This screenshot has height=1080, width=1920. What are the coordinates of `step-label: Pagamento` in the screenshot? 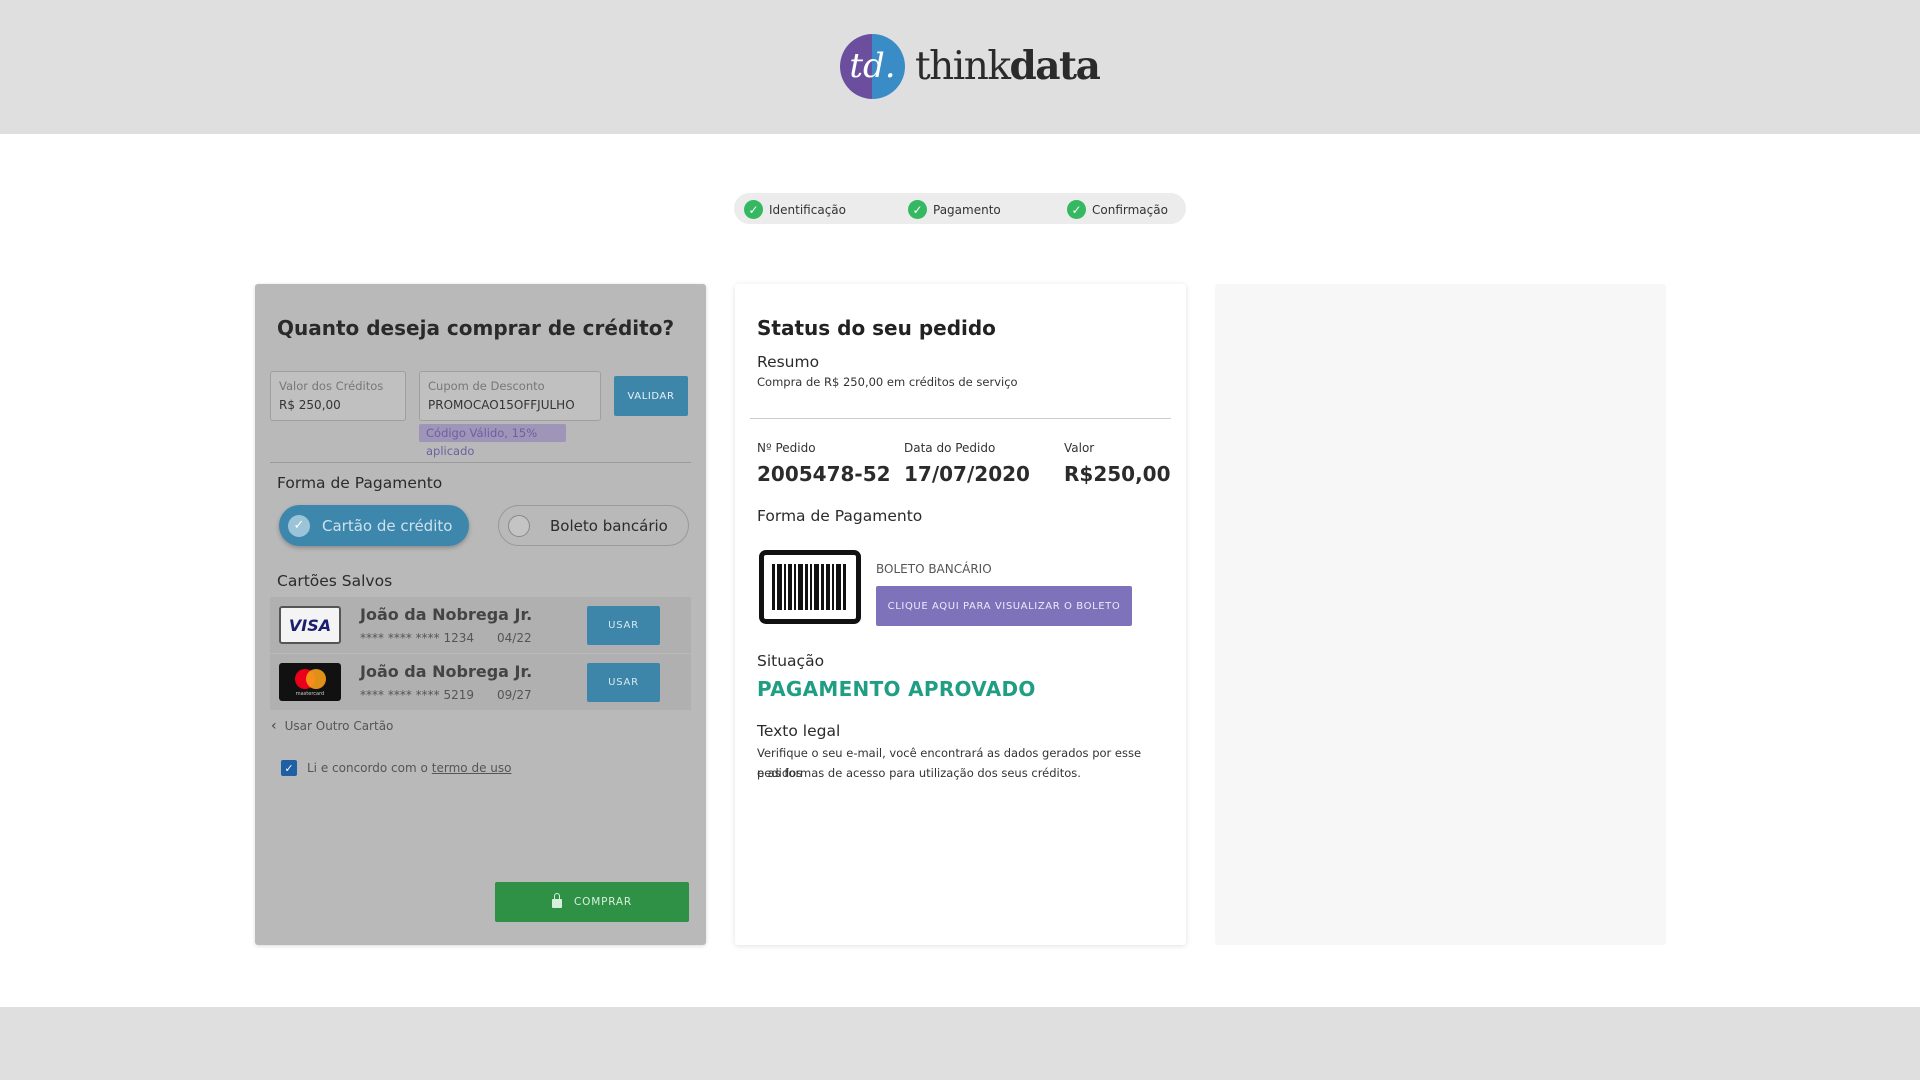 It's located at (967, 209).